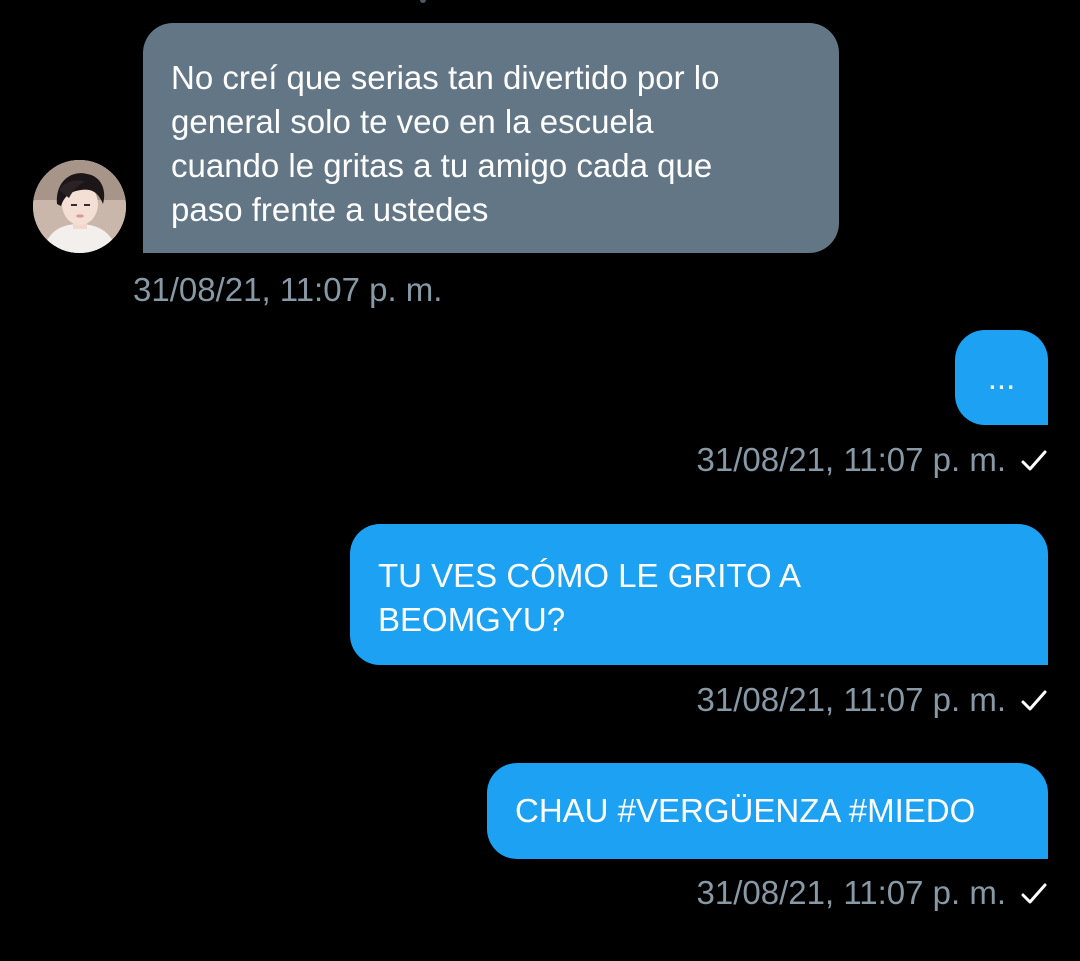  I want to click on previous-message-edge, so click(423, 1).